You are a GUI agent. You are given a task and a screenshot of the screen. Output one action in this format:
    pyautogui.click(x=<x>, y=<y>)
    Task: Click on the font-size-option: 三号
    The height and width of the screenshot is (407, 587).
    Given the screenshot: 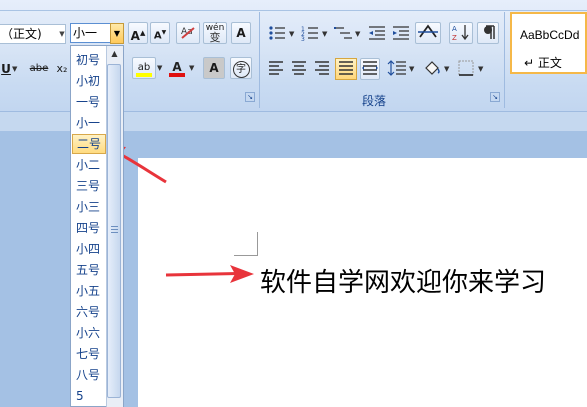 What is the action you would take?
    pyautogui.click(x=89, y=186)
    